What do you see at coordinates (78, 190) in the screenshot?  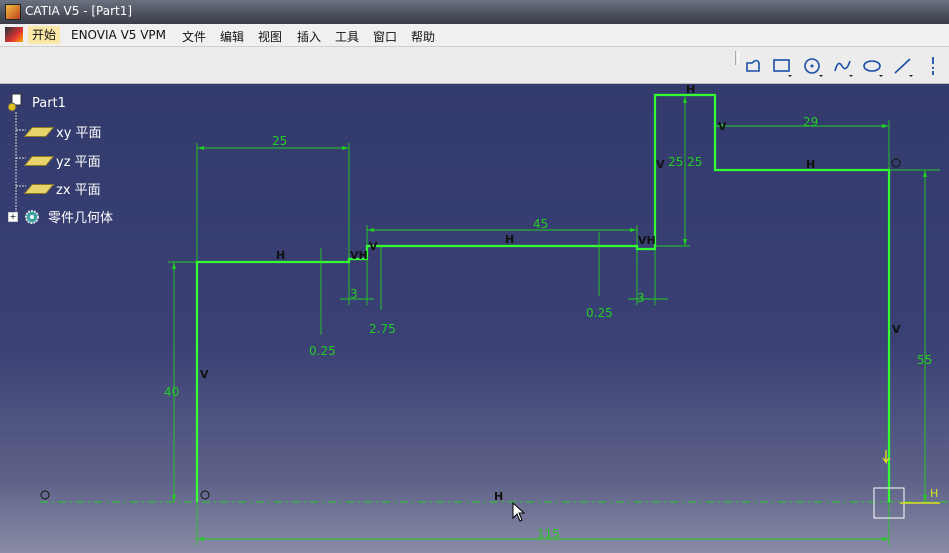 I see `tree-item-label: zx 平面` at bounding box center [78, 190].